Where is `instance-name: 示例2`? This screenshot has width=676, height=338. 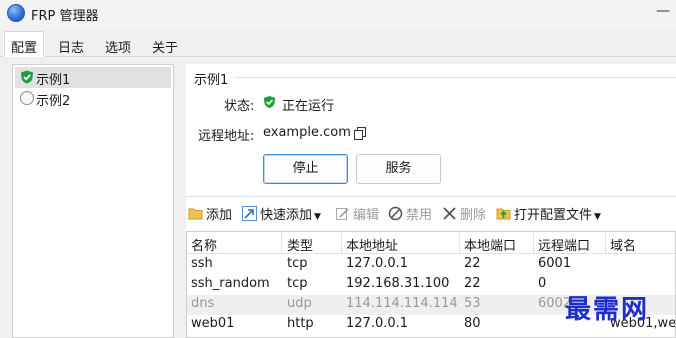 instance-name: 示例2 is located at coordinates (53, 101).